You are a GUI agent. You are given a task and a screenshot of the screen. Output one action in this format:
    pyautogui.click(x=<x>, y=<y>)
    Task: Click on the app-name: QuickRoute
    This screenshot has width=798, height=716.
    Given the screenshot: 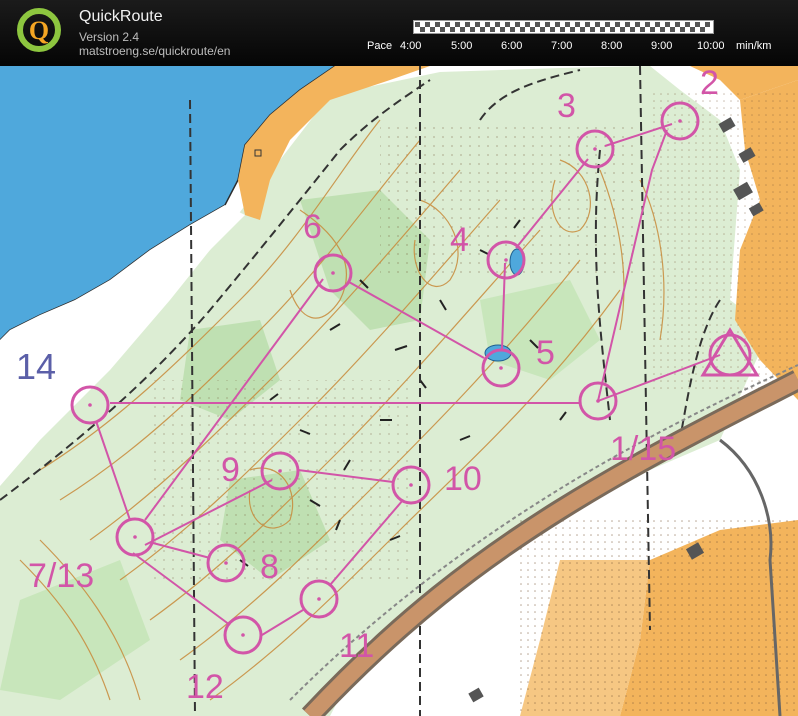 What is the action you would take?
    pyautogui.click(x=121, y=16)
    